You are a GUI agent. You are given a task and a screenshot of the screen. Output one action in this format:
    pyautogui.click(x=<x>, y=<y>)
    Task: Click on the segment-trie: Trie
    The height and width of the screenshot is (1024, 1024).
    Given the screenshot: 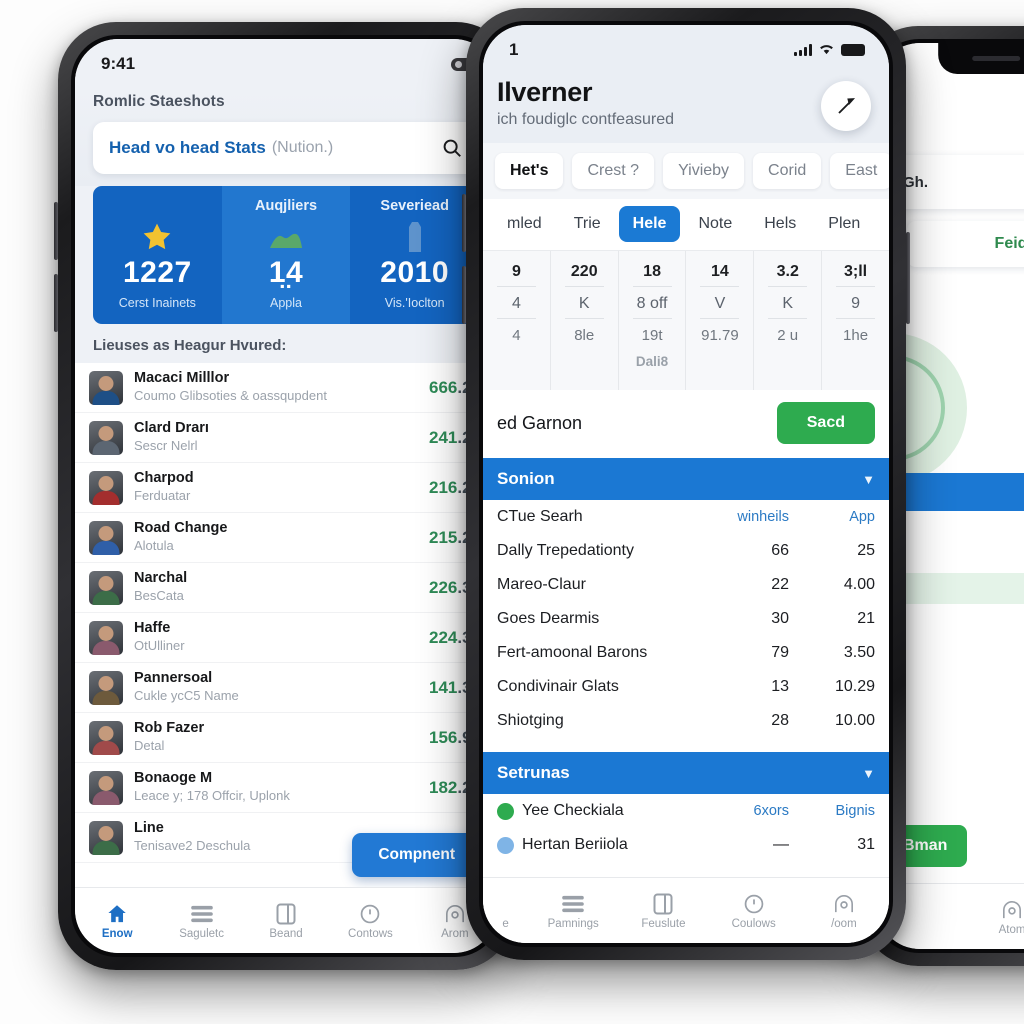 What is the action you would take?
    pyautogui.click(x=587, y=224)
    